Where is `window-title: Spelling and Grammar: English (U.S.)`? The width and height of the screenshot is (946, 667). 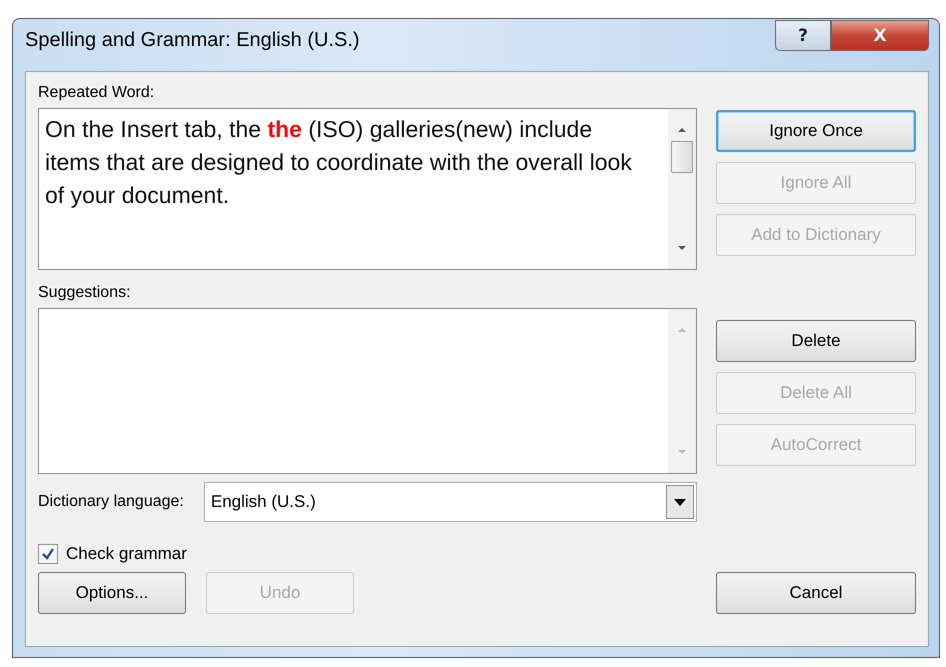
window-title: Spelling and Grammar: English (U.S.) is located at coordinates (192, 40).